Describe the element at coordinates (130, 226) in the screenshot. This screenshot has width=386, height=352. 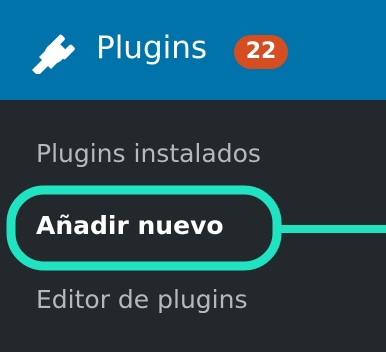
I see `submenu-item-add-new: Añadir nuevo` at that location.